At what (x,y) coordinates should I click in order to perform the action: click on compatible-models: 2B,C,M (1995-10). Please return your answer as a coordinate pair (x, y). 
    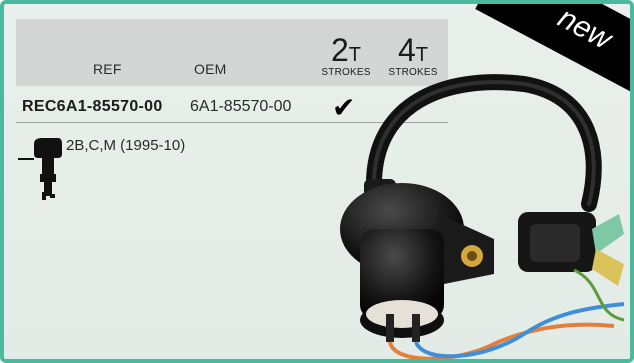
    Looking at the image, I should click on (126, 145).